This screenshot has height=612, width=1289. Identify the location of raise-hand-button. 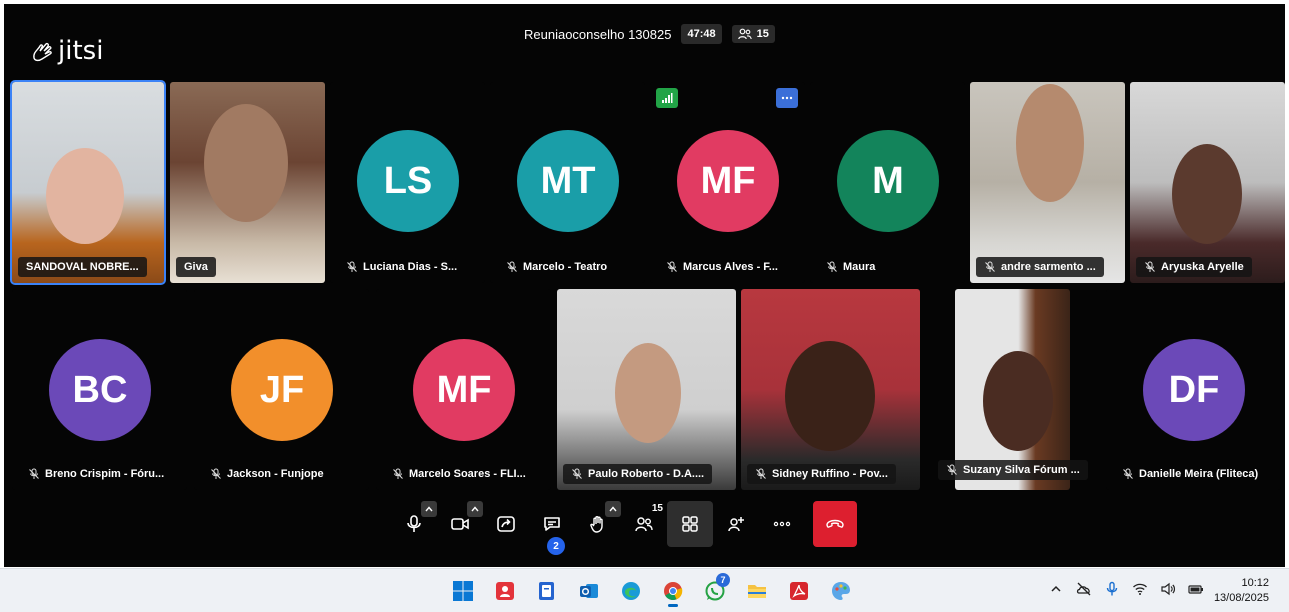
(598, 524).